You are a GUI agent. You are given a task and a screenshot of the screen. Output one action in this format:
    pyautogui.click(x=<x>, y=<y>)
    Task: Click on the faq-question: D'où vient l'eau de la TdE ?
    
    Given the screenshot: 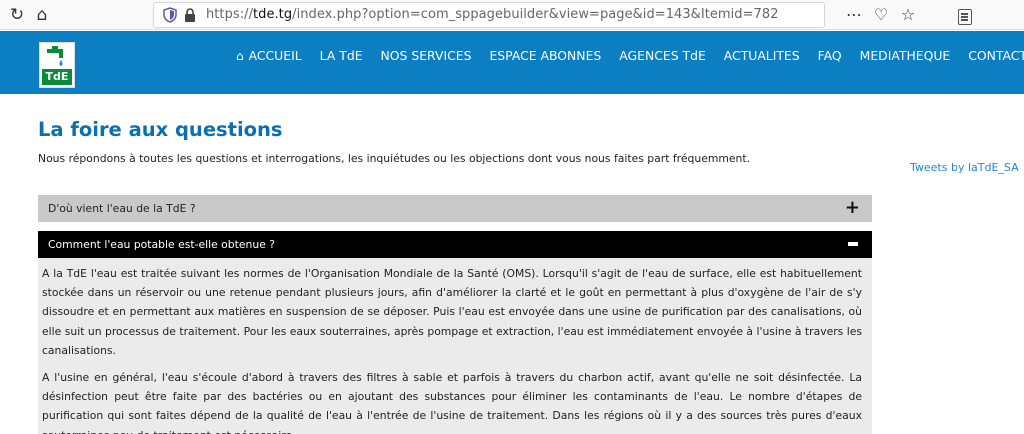 What is the action you would take?
    pyautogui.click(x=122, y=208)
    